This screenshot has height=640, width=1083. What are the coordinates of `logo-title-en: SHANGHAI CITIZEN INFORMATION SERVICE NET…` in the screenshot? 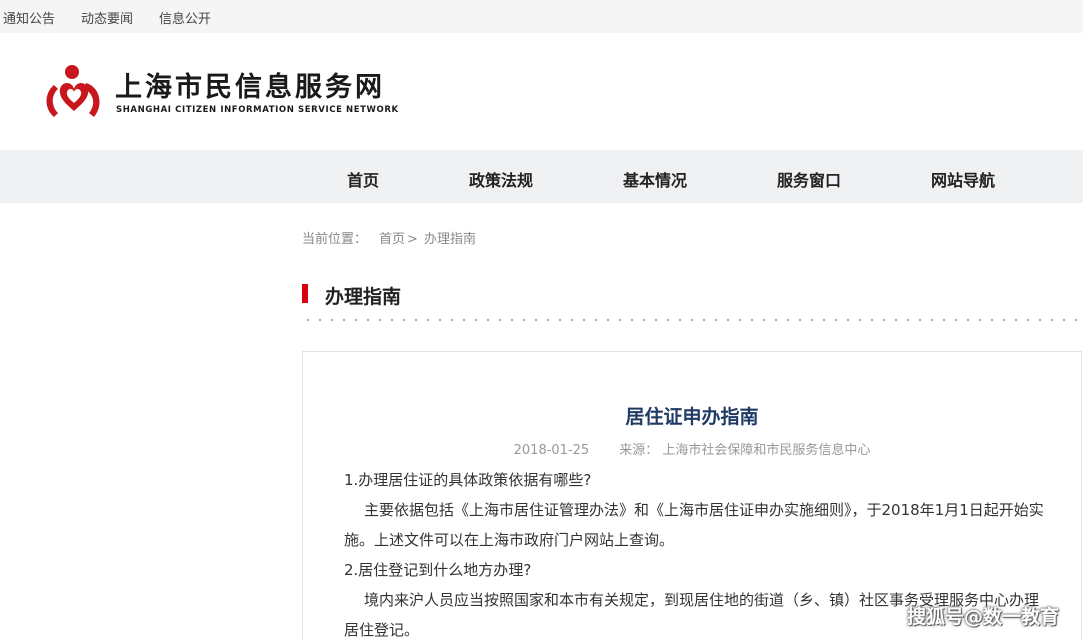 It's located at (257, 110).